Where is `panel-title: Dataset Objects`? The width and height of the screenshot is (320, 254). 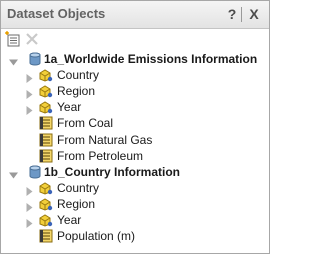
panel-title: Dataset Objects is located at coordinates (56, 13).